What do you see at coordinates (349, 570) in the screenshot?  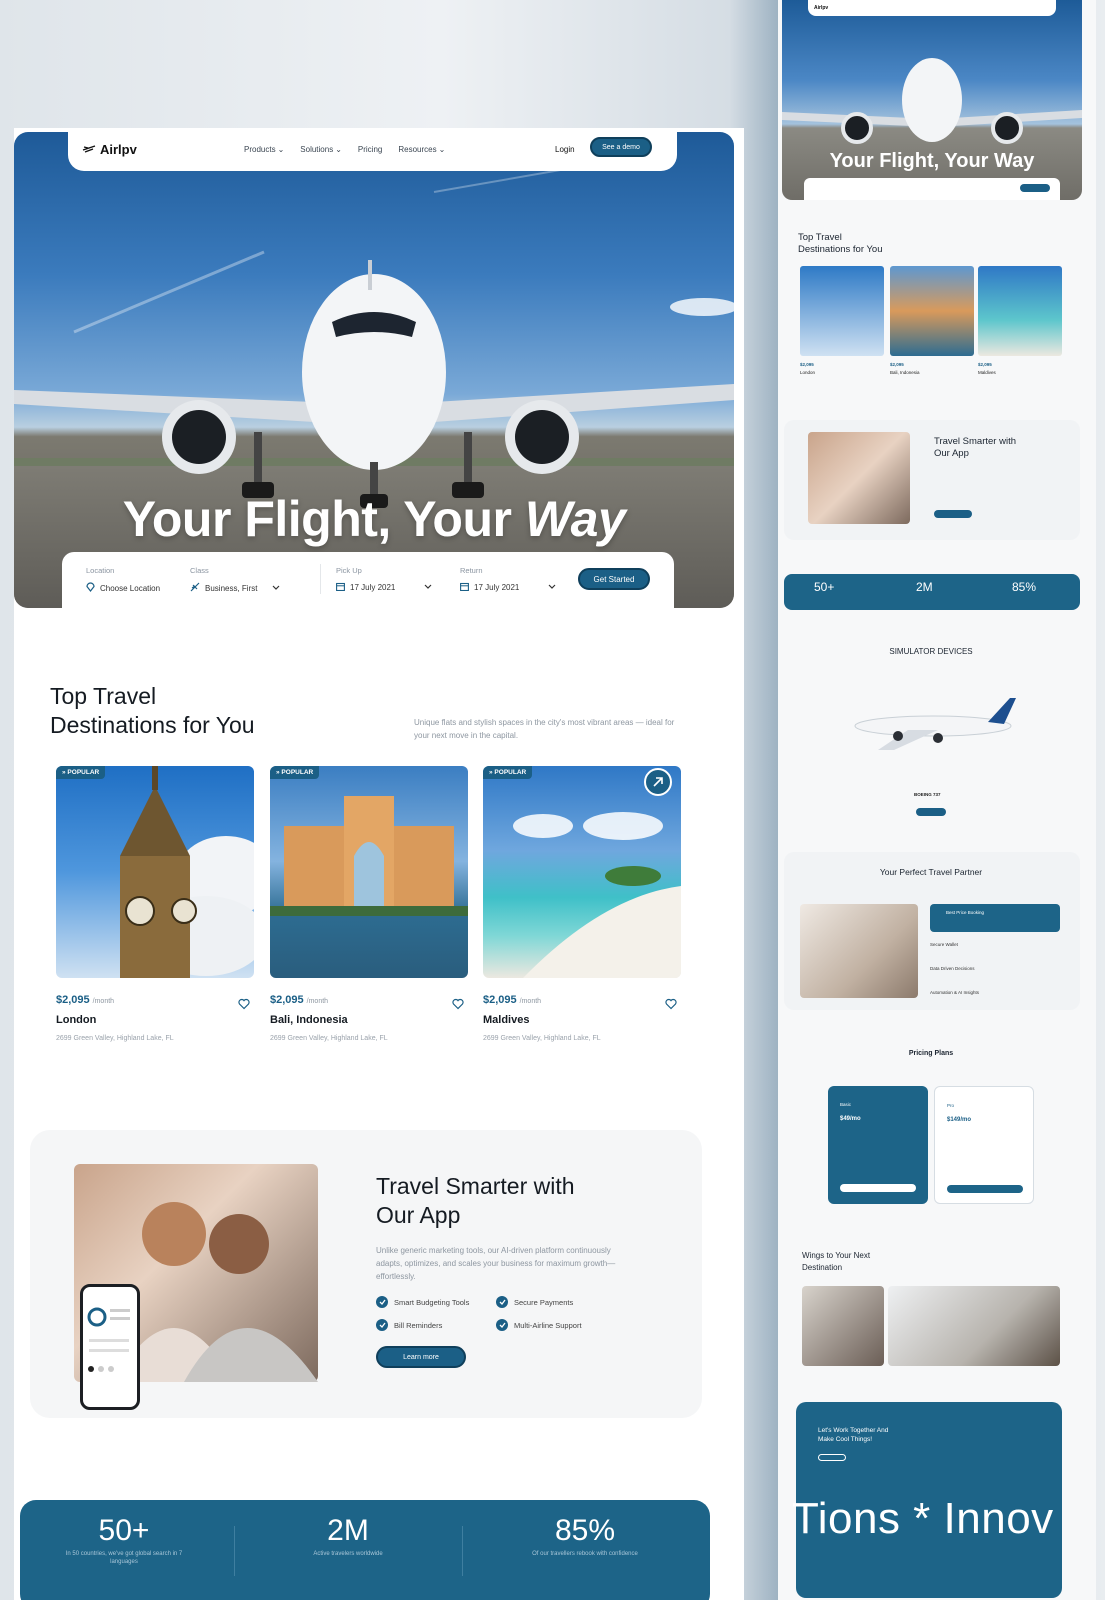 I see `pickup-label: Pick Up` at bounding box center [349, 570].